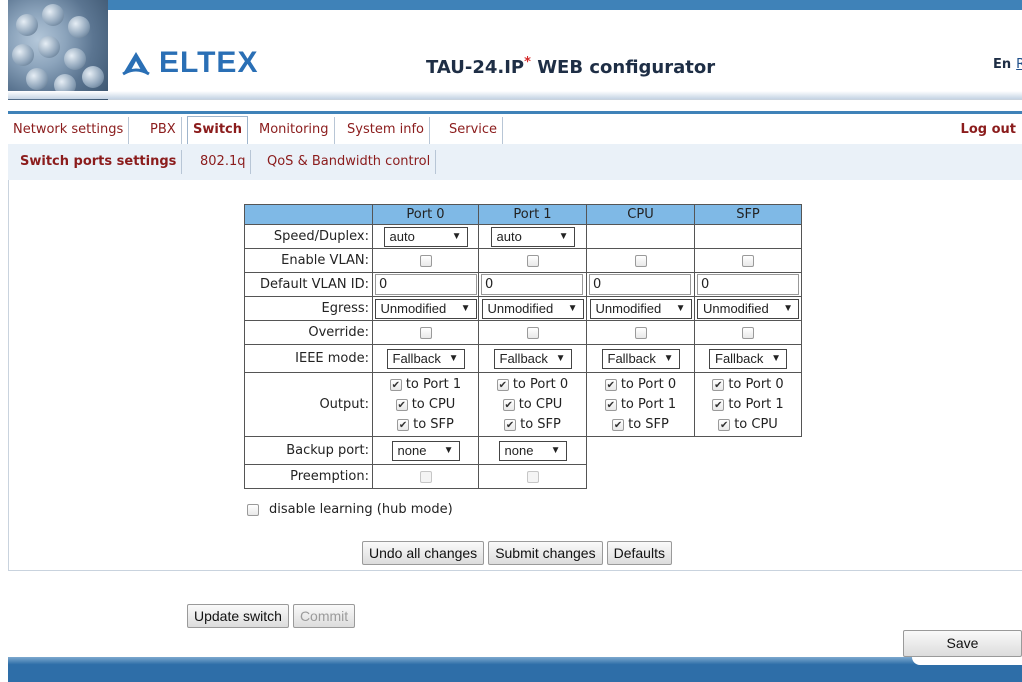  I want to click on speed-select-port0: auto ▼, so click(425, 236).